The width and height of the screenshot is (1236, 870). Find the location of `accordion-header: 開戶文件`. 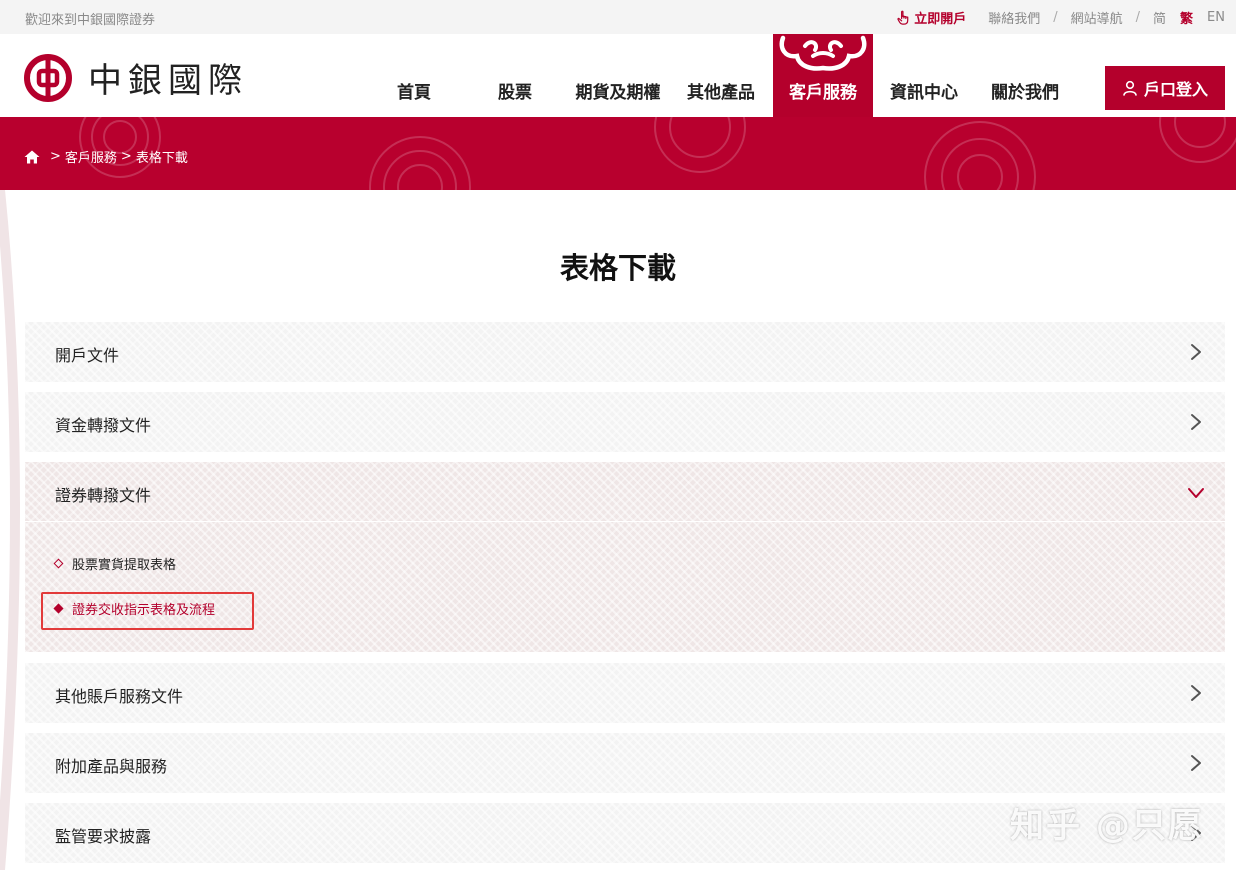

accordion-header: 開戶文件 is located at coordinates (625, 352).